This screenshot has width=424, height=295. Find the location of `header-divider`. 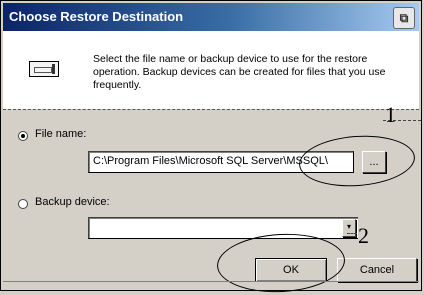

header-divider is located at coordinates (211, 109).